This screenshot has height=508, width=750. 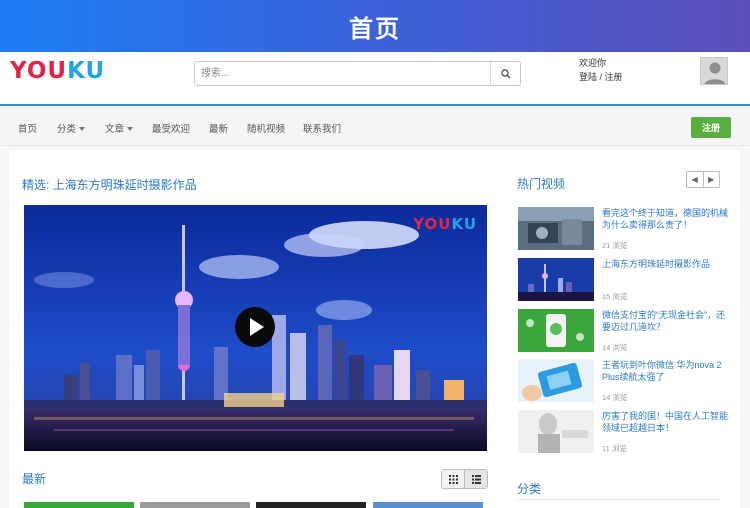 I want to click on view-toggle, so click(x=464, y=479).